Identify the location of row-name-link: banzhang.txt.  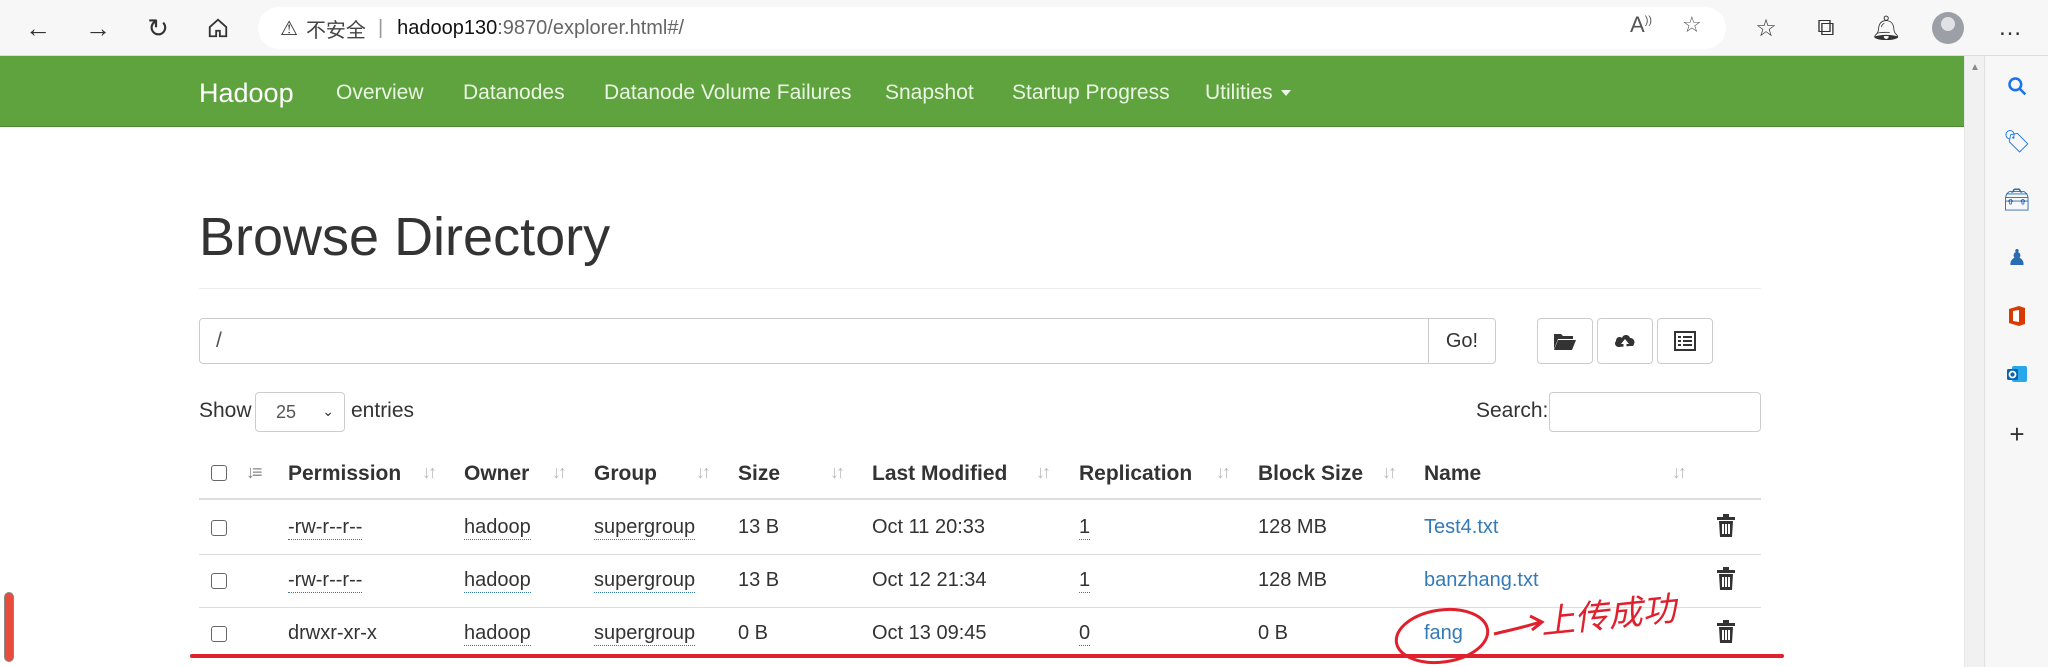
(1481, 580).